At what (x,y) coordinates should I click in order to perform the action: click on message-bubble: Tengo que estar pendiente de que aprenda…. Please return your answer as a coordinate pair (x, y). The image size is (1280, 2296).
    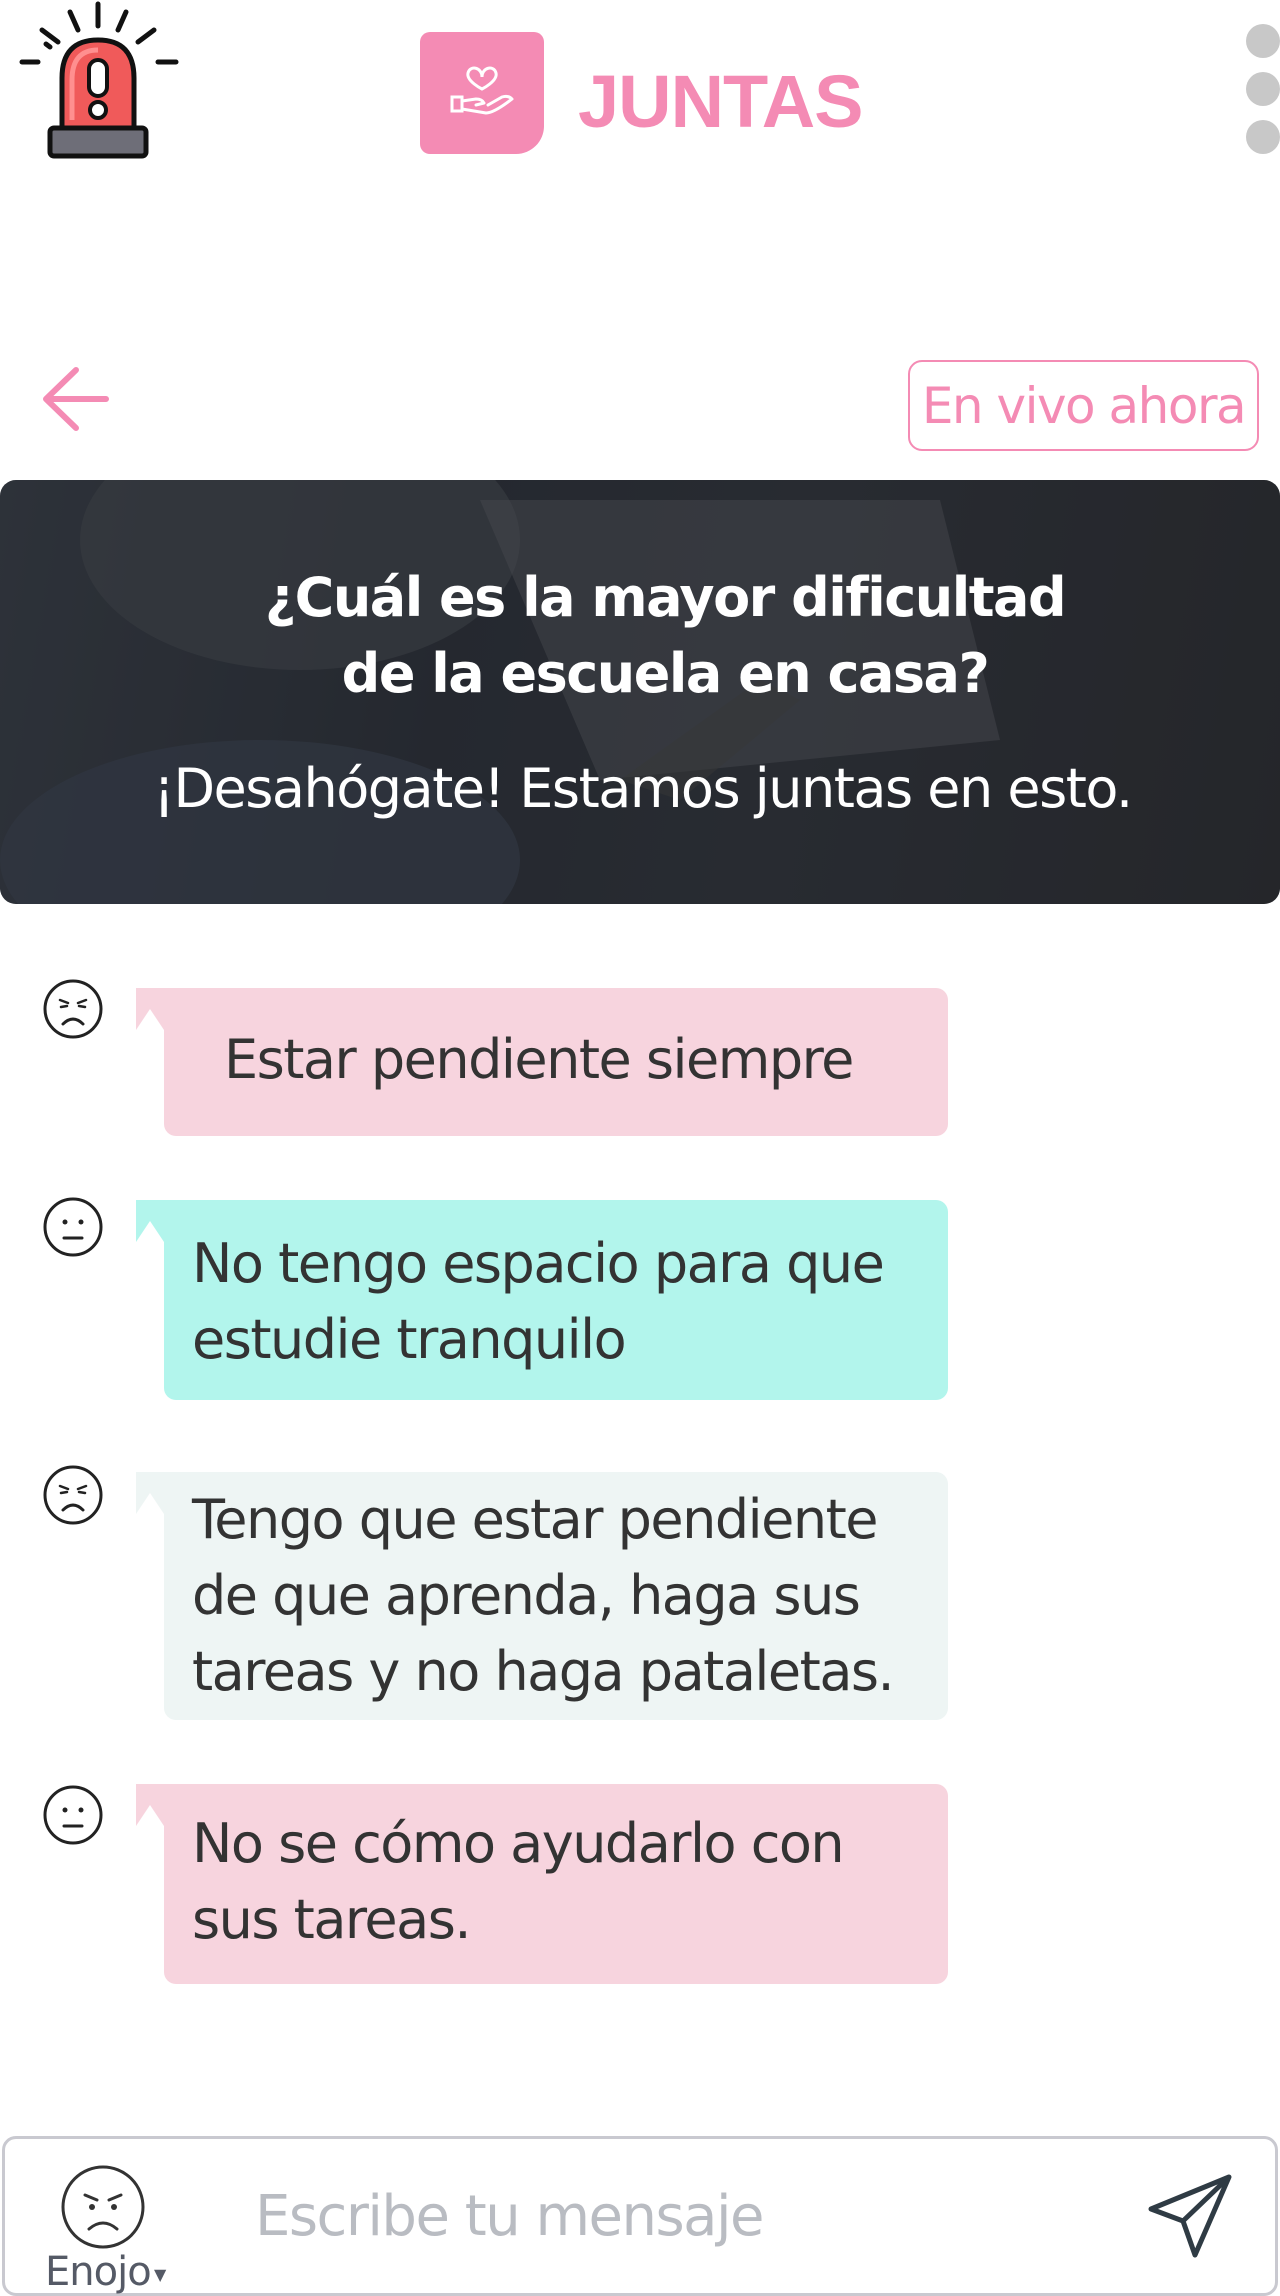
    Looking at the image, I should click on (542, 1596).